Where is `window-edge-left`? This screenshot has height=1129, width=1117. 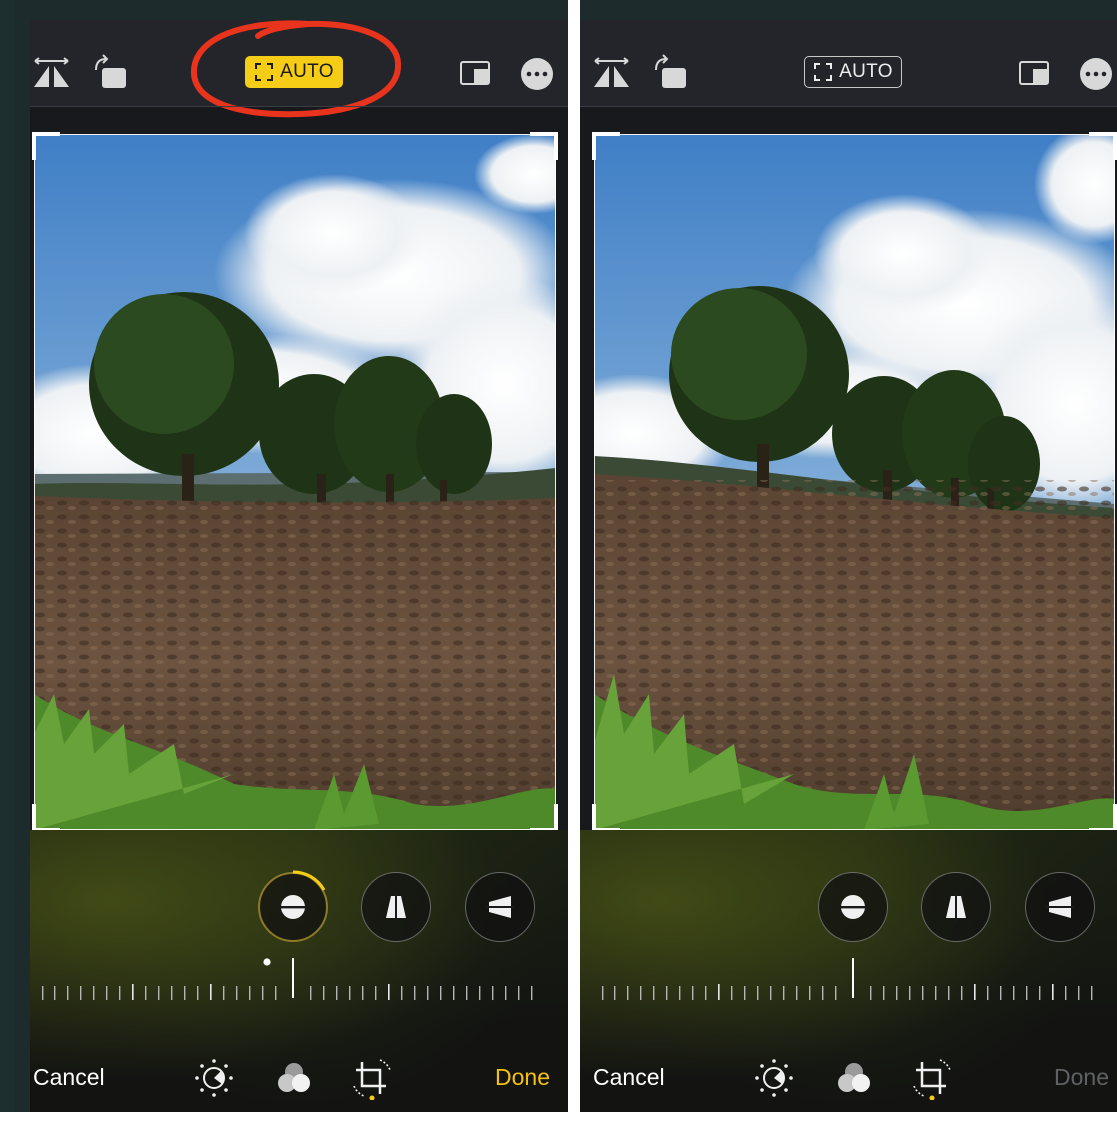
window-edge-left is located at coordinates (7, 564).